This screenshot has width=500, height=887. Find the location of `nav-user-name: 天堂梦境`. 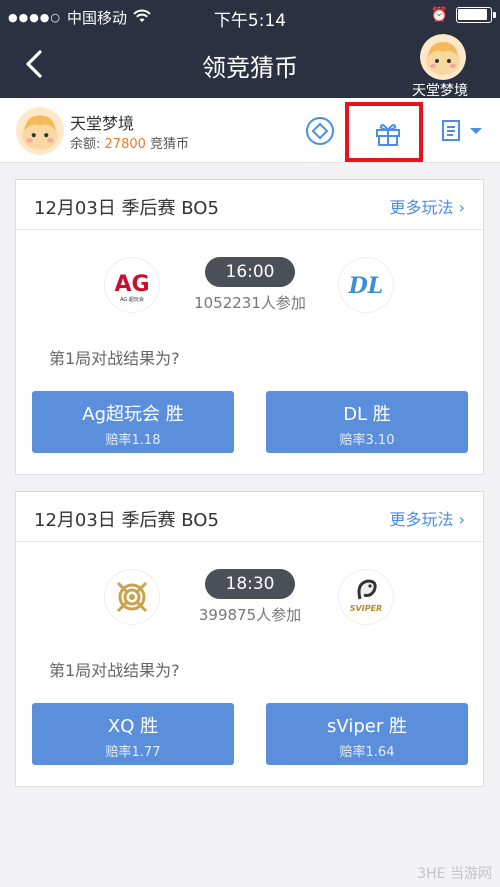

nav-user-name: 天堂梦境 is located at coordinates (440, 91).